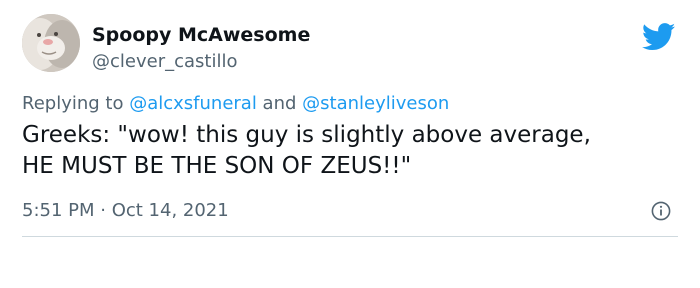 This screenshot has width=700, height=288. What do you see at coordinates (661, 211) in the screenshot?
I see `info-icon` at bounding box center [661, 211].